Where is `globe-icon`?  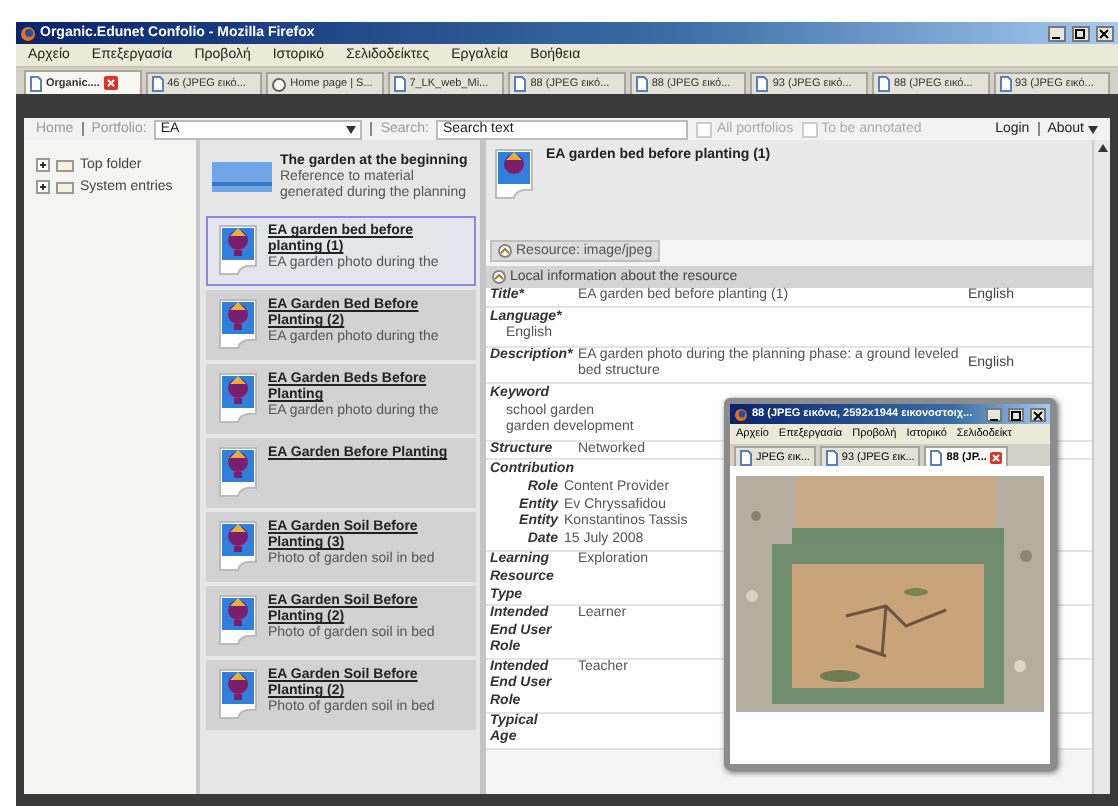
globe-icon is located at coordinates (279, 84).